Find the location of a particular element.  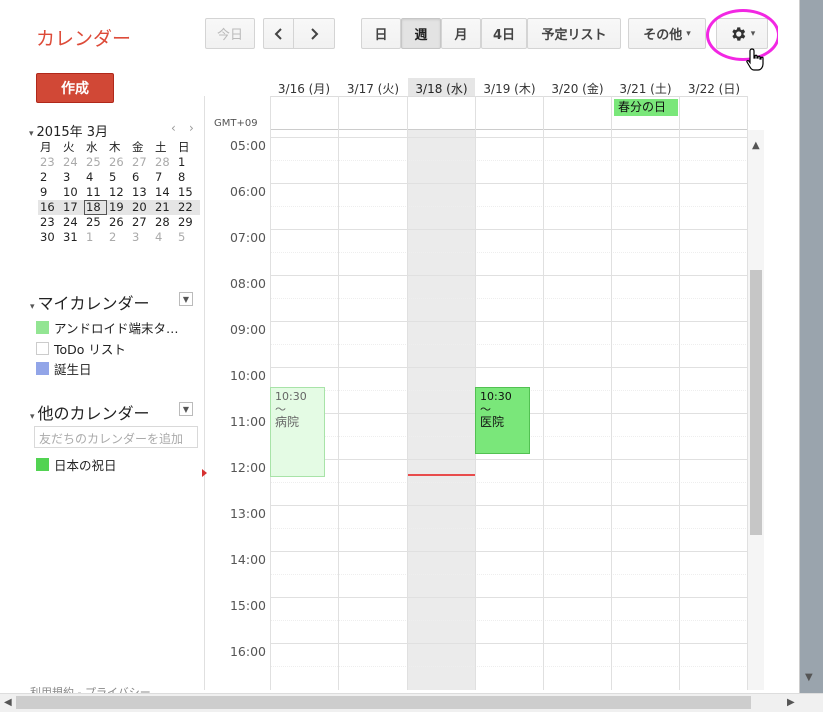

half-hour-line is located at coordinates (509, 298).